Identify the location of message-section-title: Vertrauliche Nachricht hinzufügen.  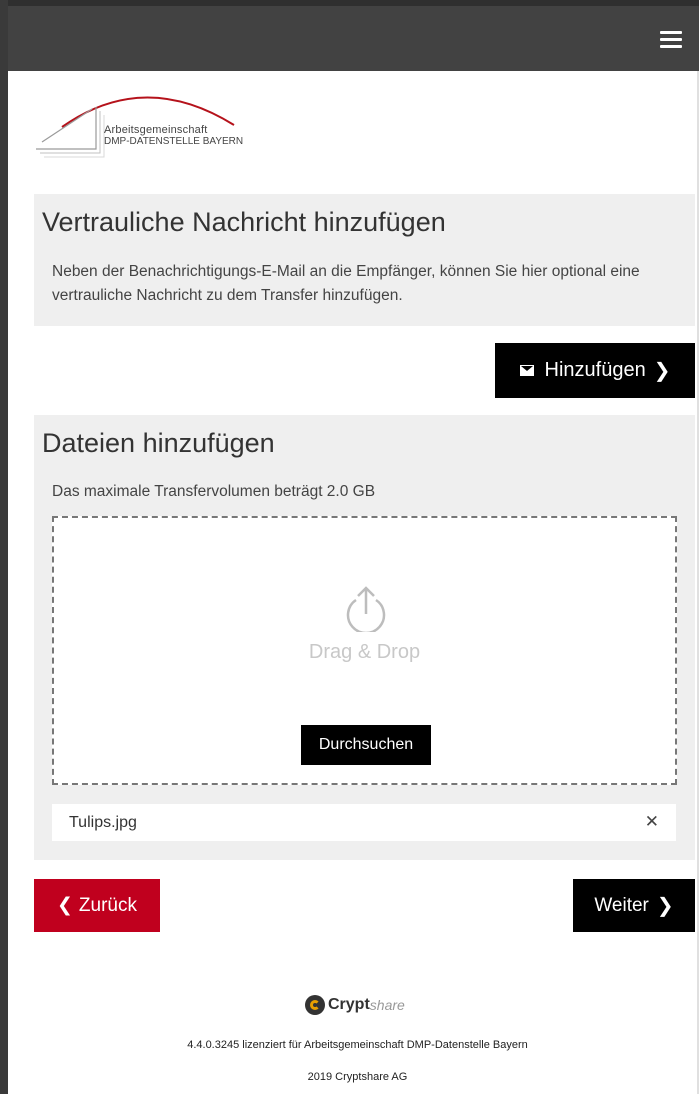
(244, 222).